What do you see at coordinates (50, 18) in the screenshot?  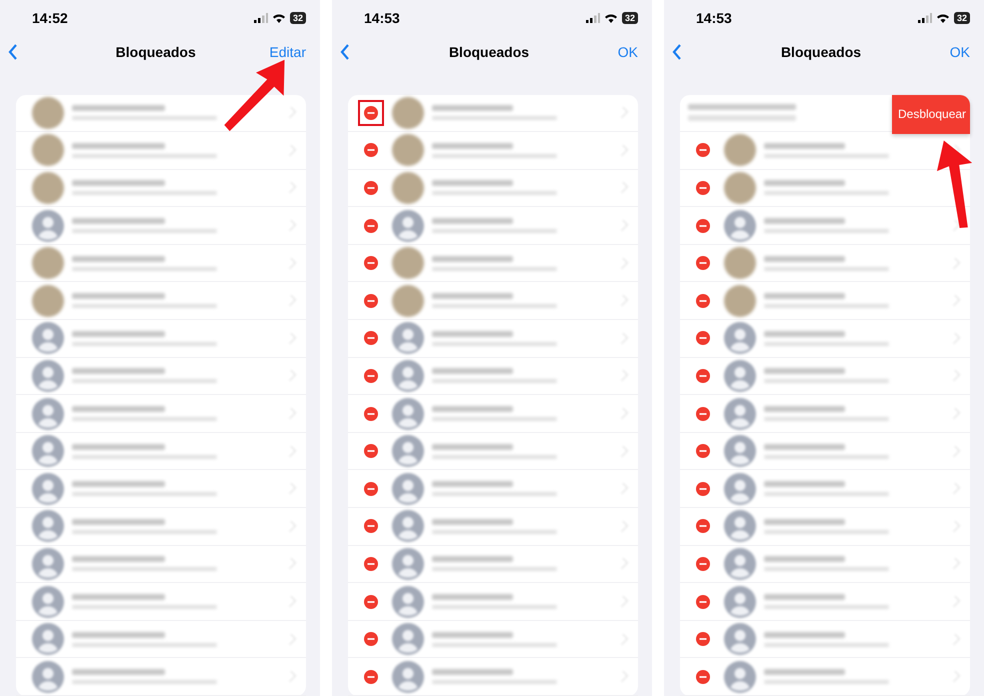 I see `status-time: 14:52` at bounding box center [50, 18].